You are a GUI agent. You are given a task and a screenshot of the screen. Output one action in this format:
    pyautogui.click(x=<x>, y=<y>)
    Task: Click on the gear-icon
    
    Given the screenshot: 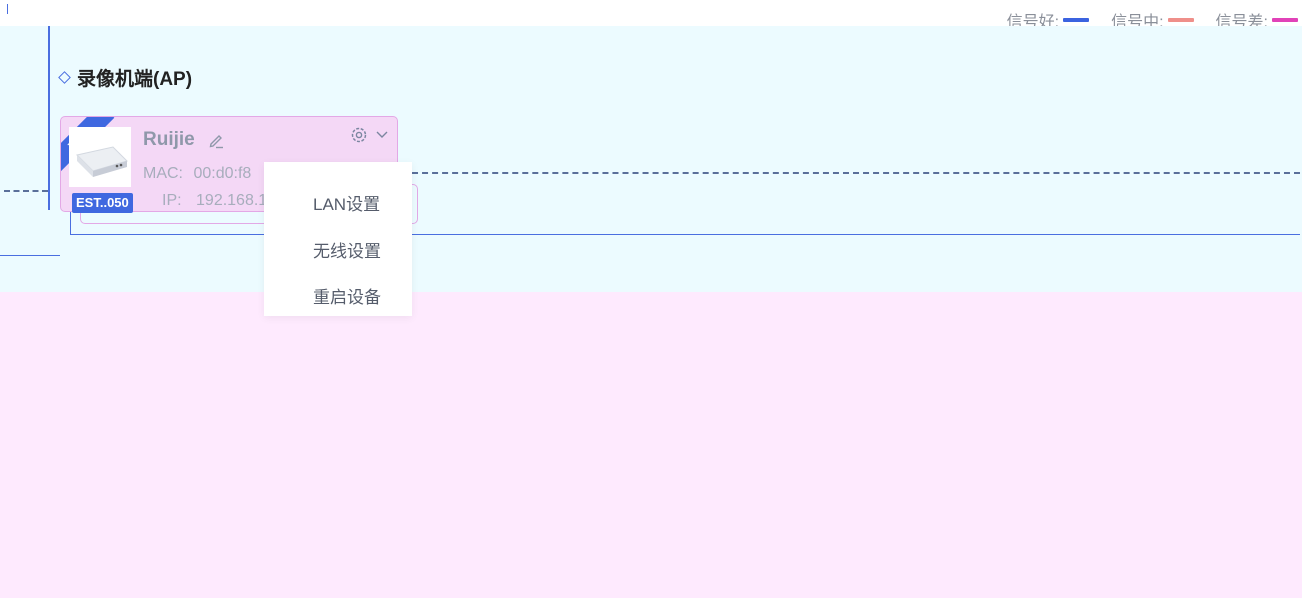 What is the action you would take?
    pyautogui.click(x=359, y=135)
    